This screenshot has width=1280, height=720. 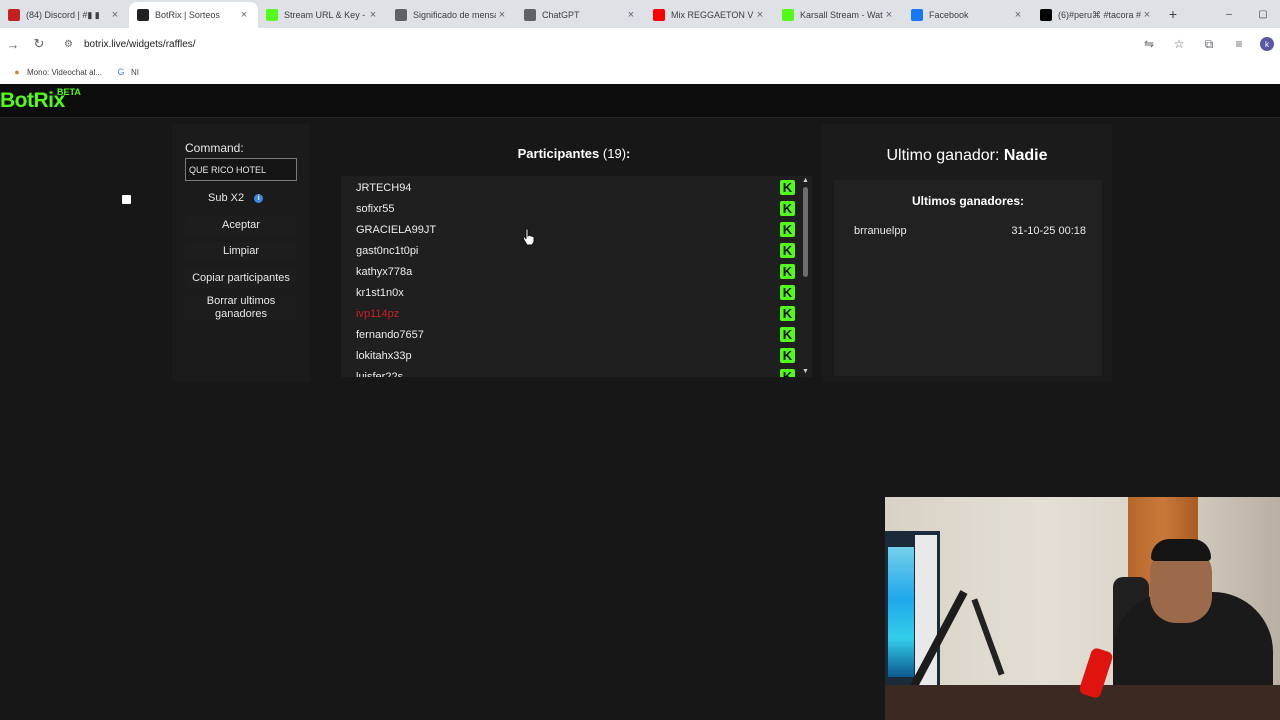 What do you see at coordinates (575, 208) in the screenshot?
I see `participant-row: sofixr55 K` at bounding box center [575, 208].